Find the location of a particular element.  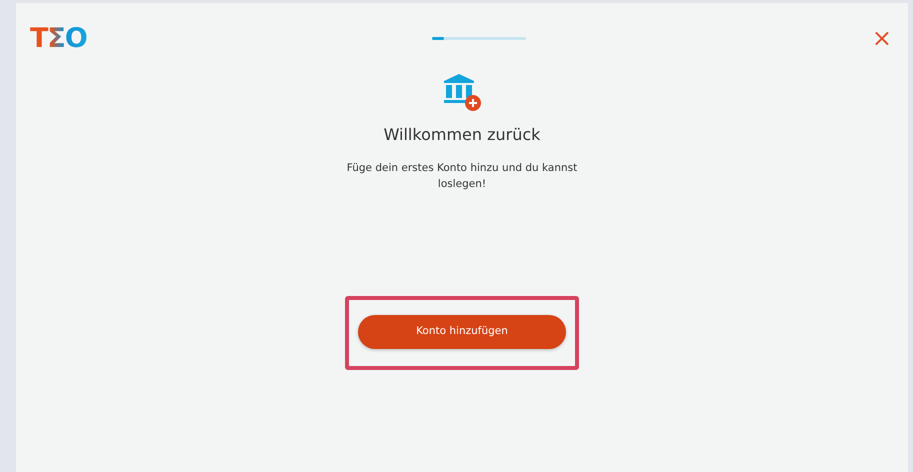

message: Füge dein erstes Konto hinzu und du kannst loslegen! is located at coordinates (462, 176).